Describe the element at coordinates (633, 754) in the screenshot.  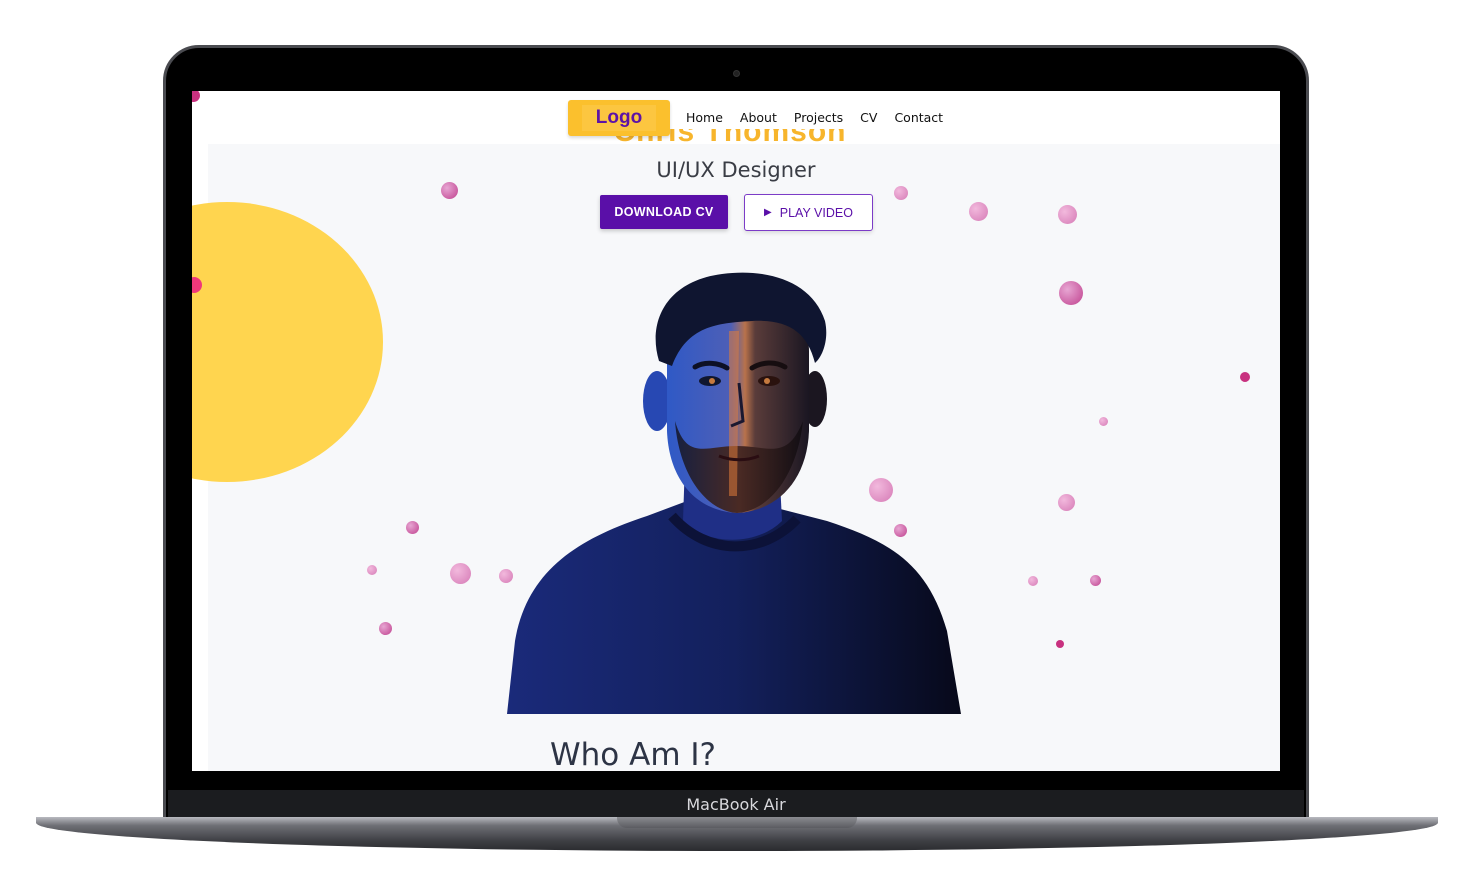
I see `about-heading: Who Am I?` at that location.